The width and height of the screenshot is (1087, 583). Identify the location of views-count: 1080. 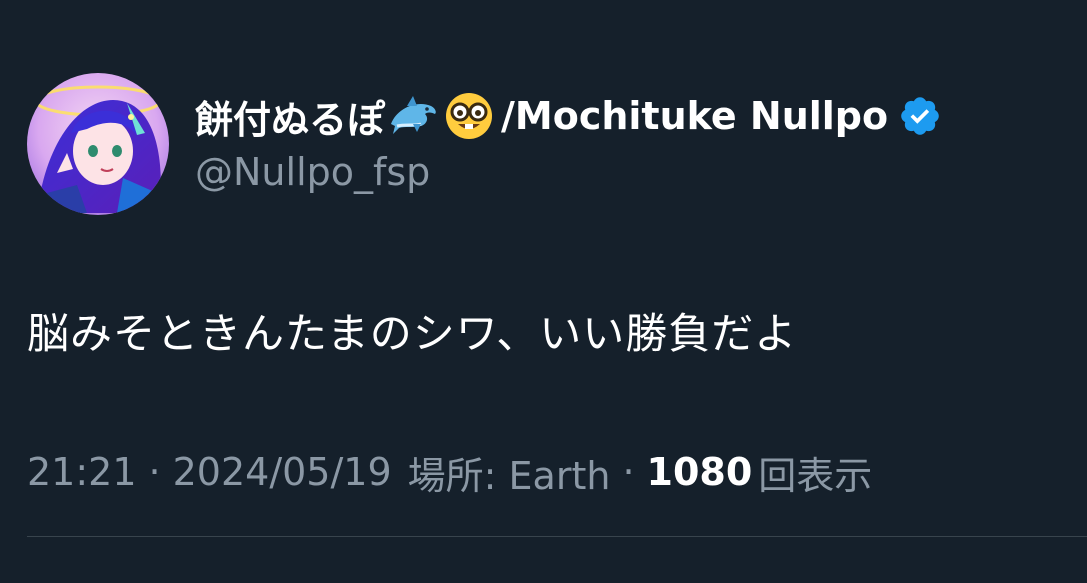
(700, 472).